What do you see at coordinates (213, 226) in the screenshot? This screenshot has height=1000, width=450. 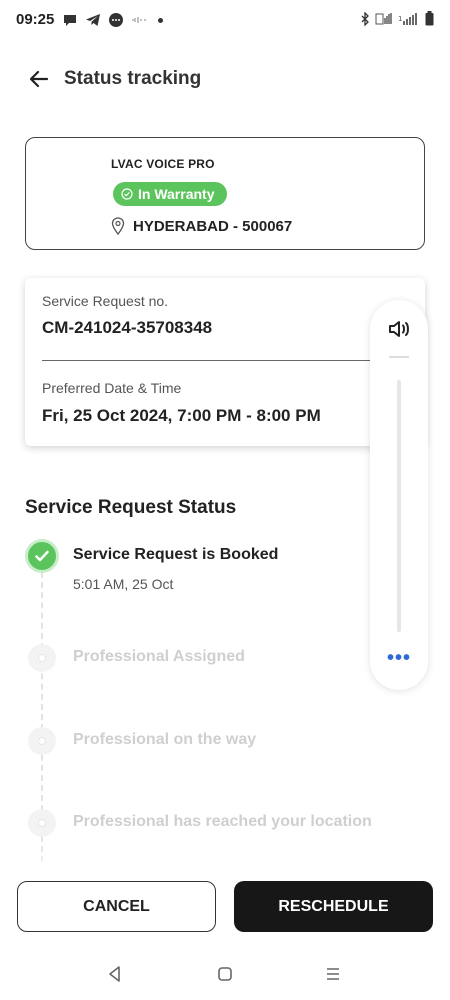 I see `location-text: HYDERABAD - 500067` at bounding box center [213, 226].